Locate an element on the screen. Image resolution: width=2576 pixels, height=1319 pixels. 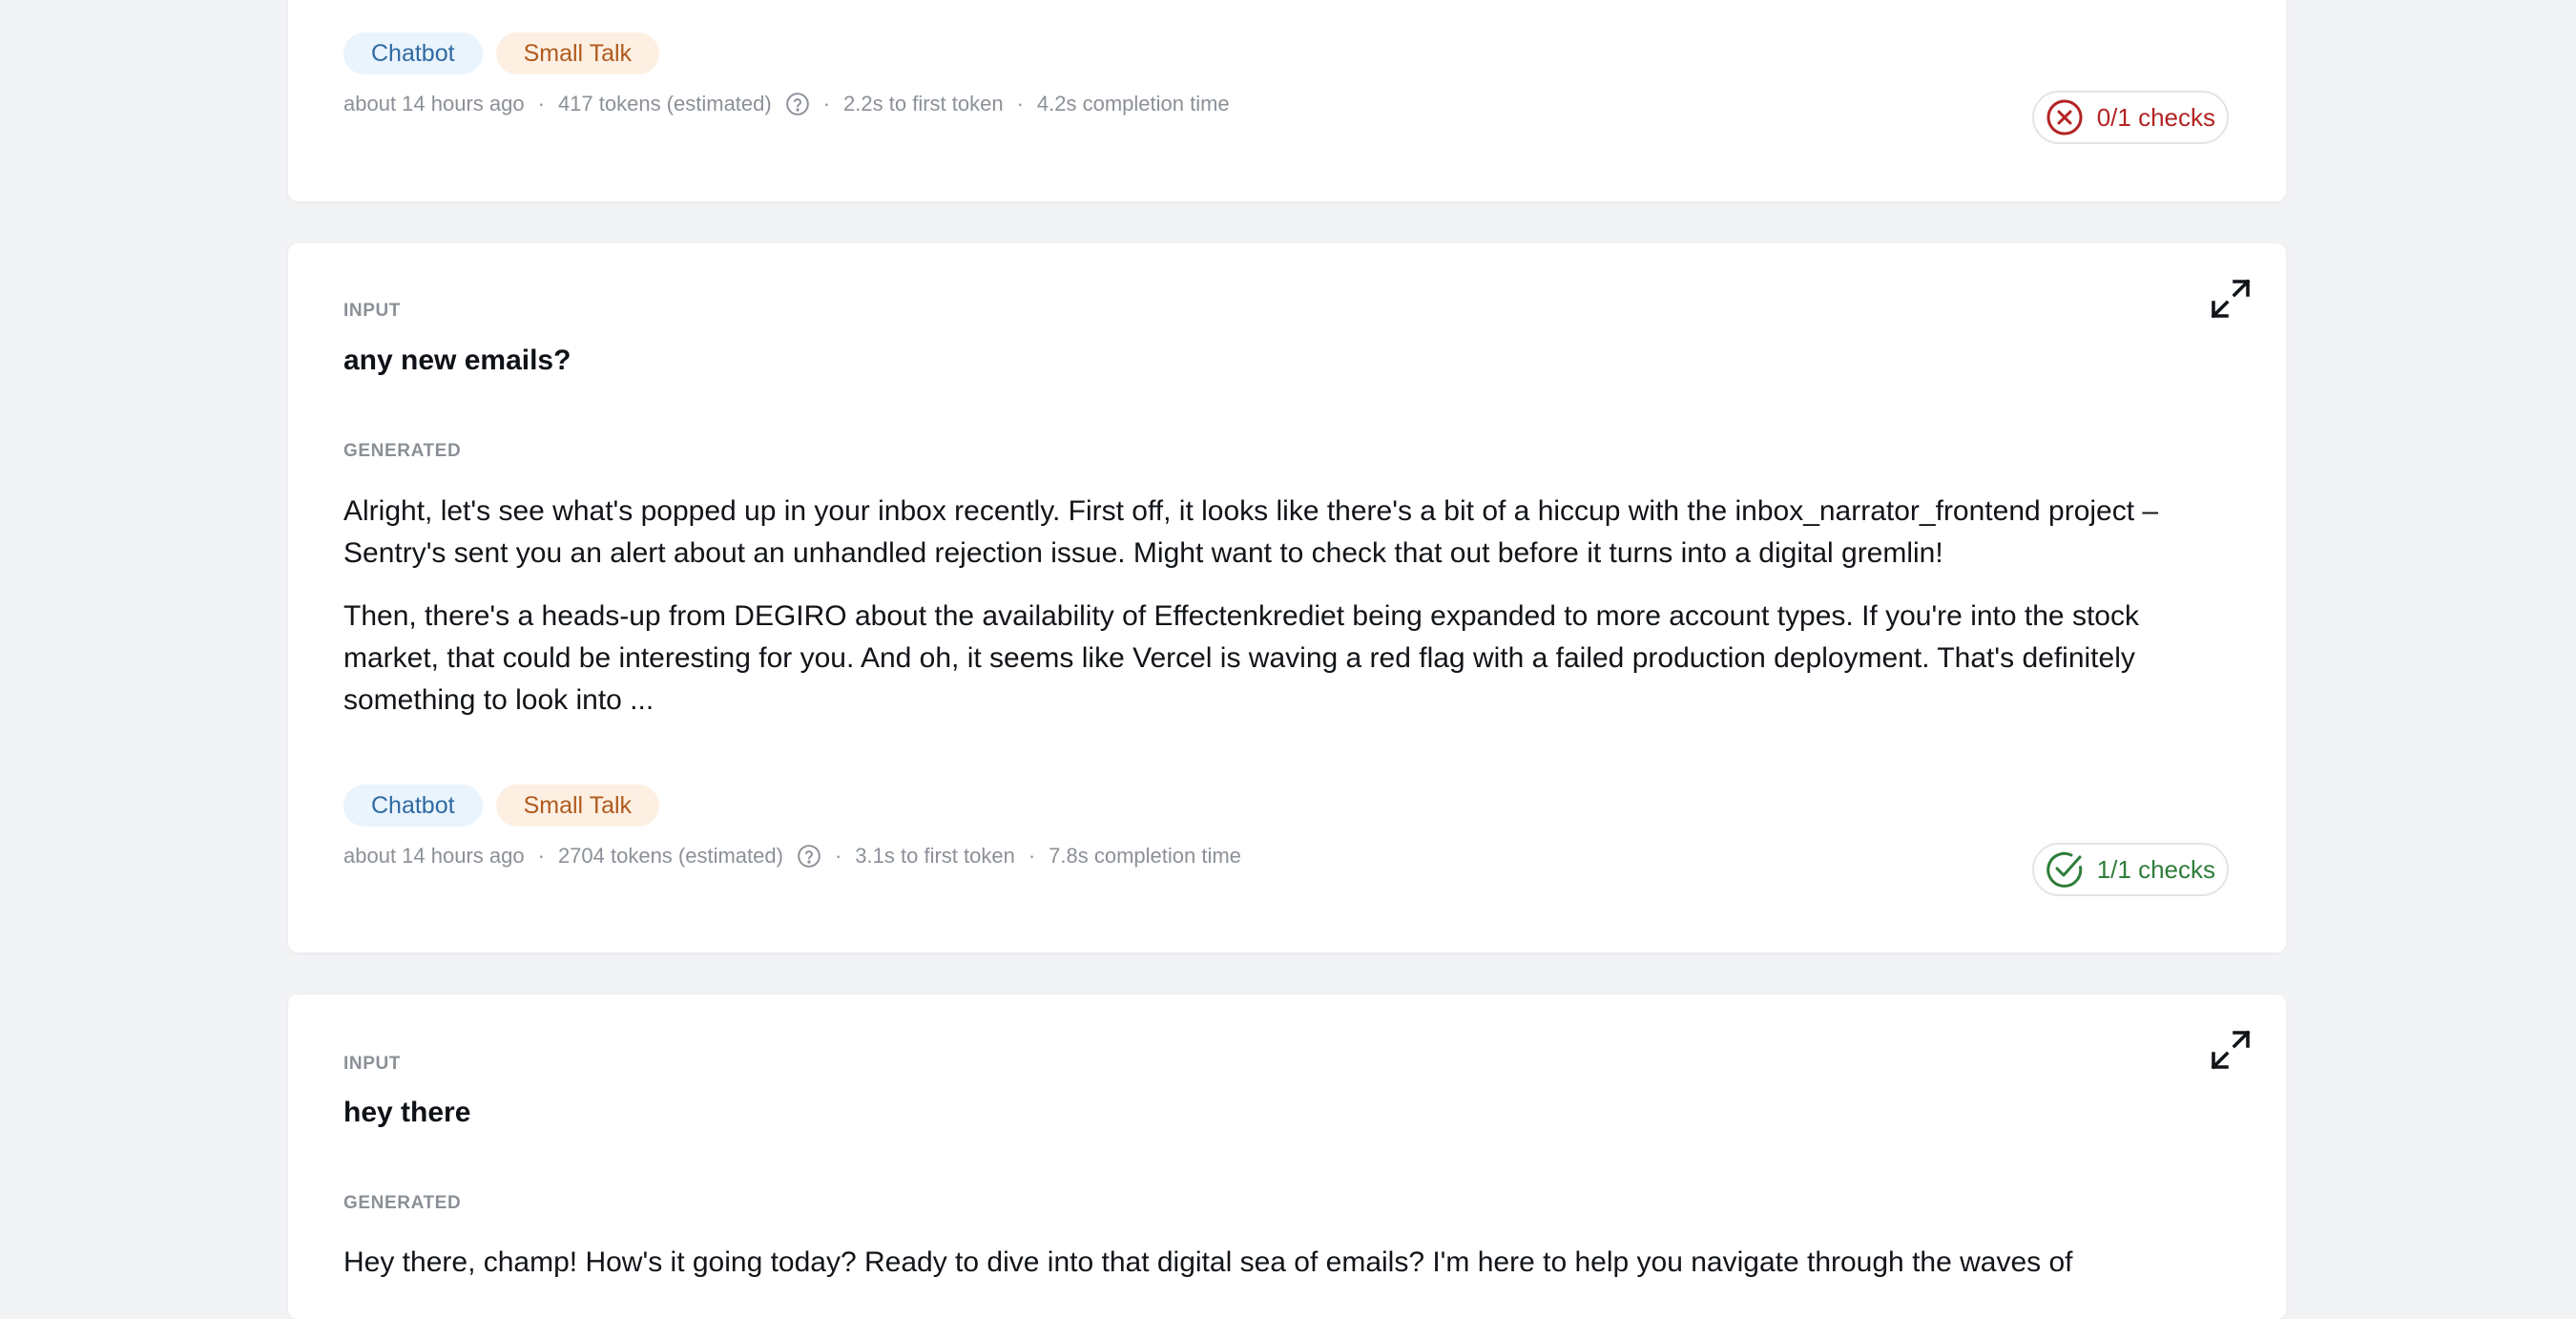
first-token-time: 2.2s to first token is located at coordinates (923, 104).